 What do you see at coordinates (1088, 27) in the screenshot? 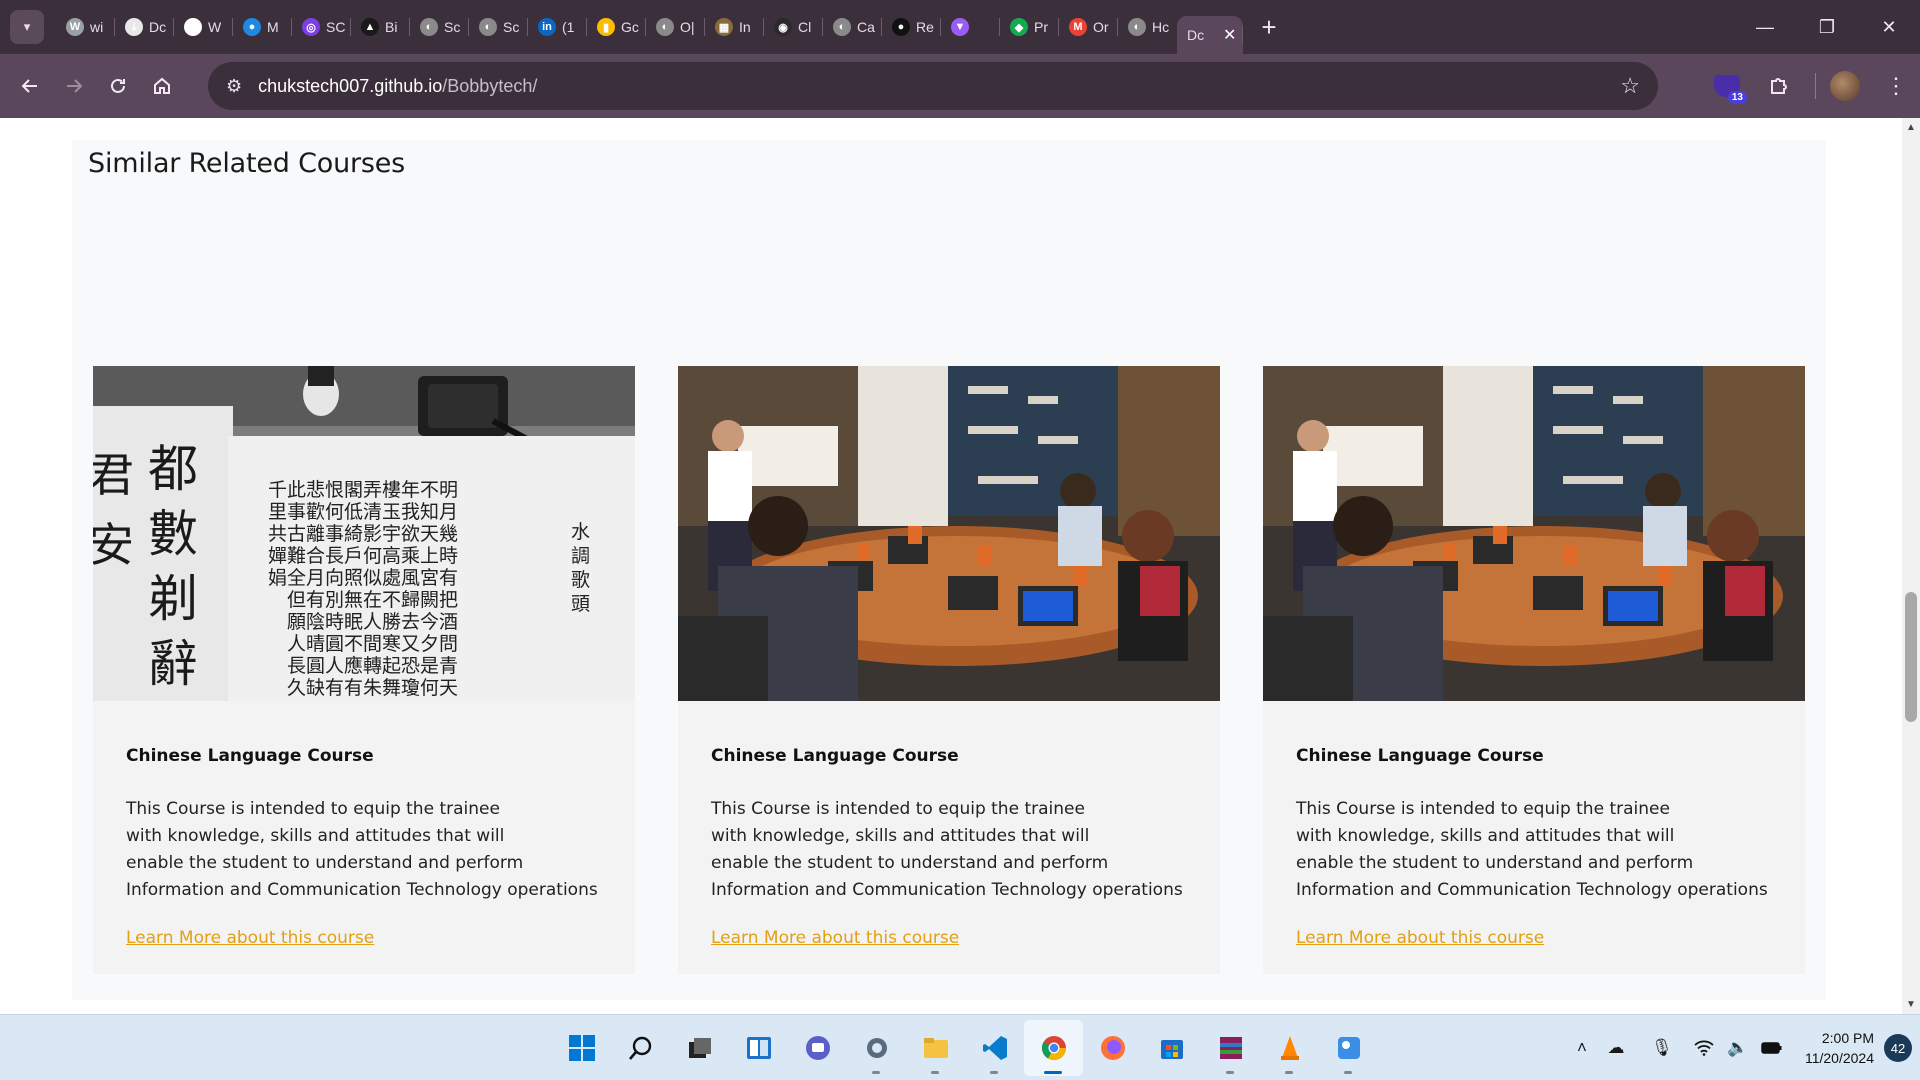
I see `tab: M Or` at bounding box center [1088, 27].